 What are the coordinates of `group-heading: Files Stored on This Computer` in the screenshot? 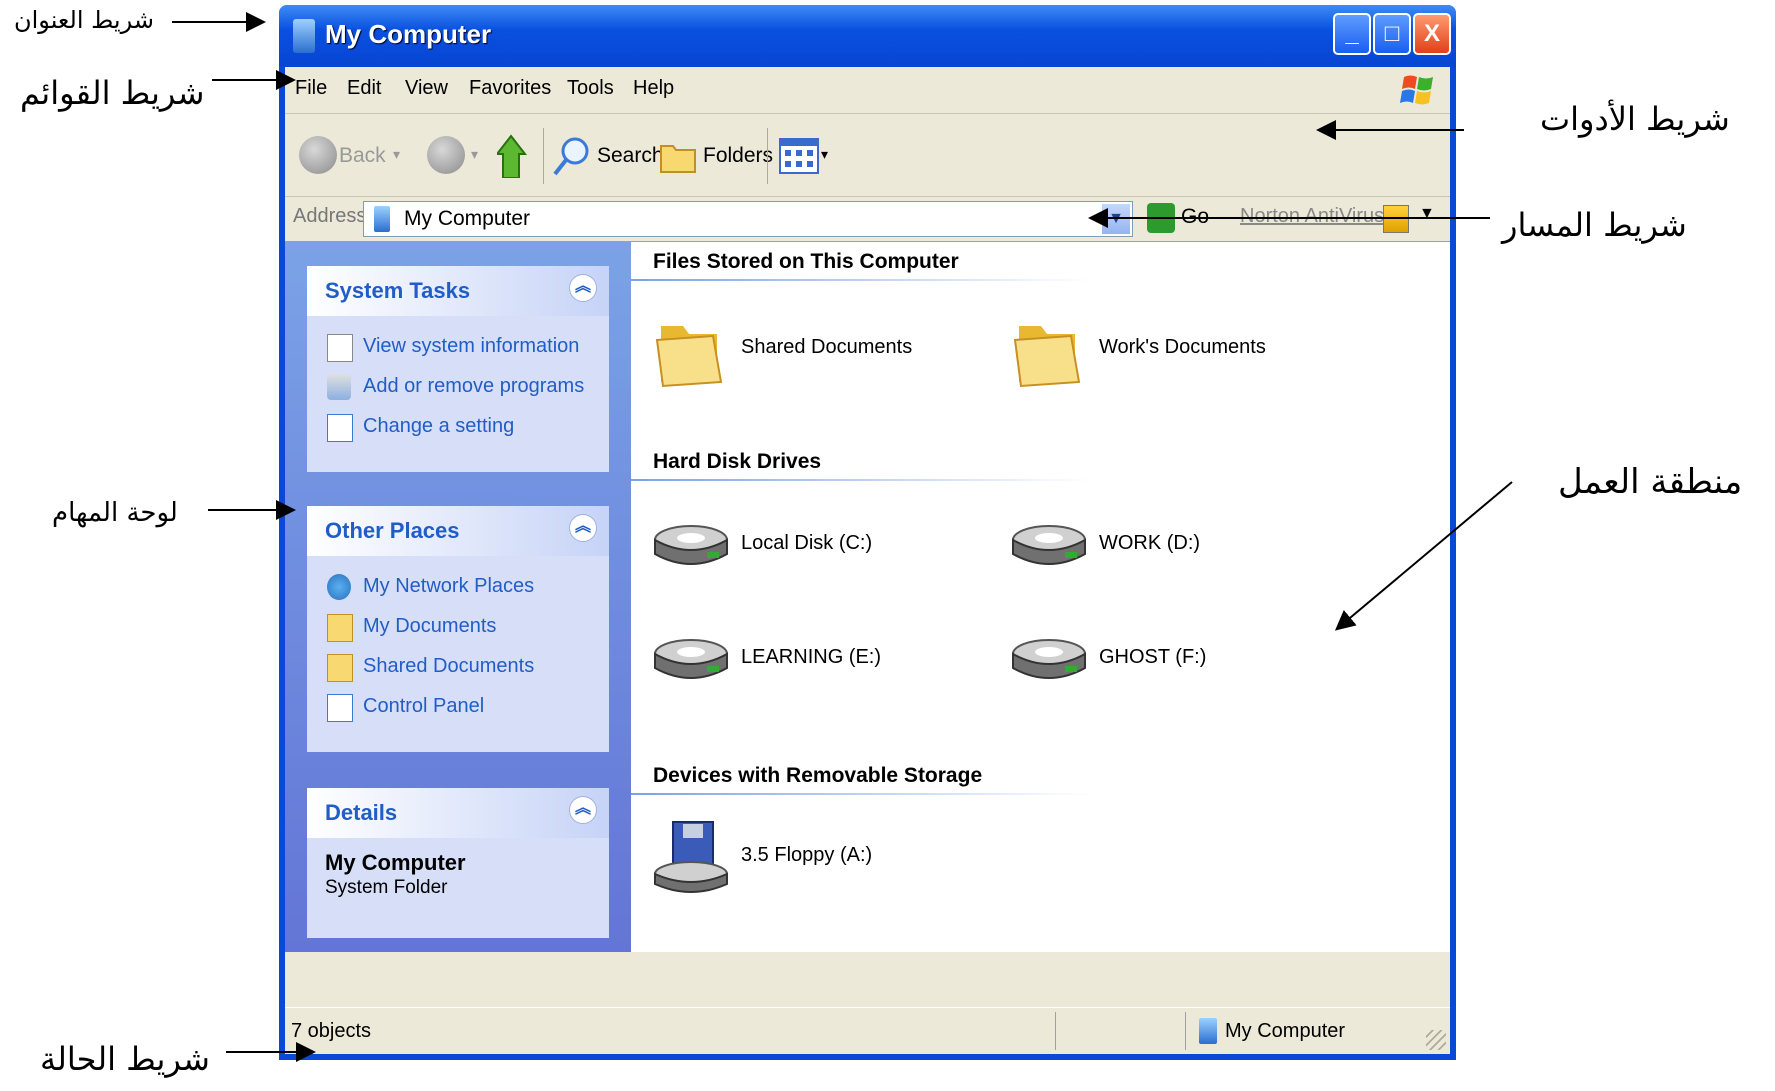 It's located at (806, 261).